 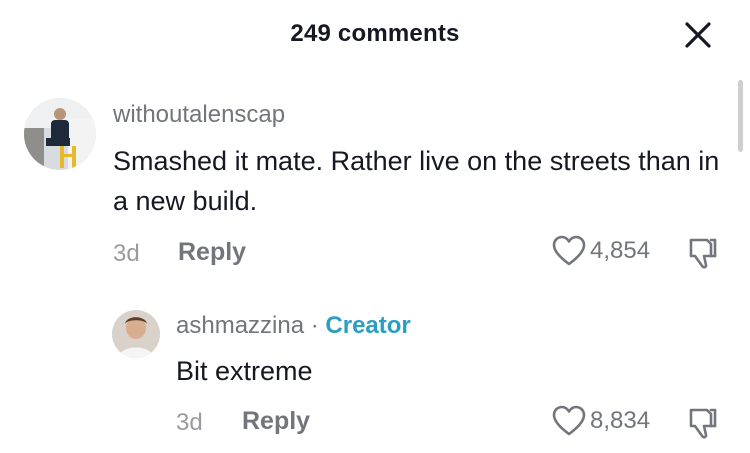 What do you see at coordinates (240, 325) in the screenshot?
I see `comment-username: ashmazzina` at bounding box center [240, 325].